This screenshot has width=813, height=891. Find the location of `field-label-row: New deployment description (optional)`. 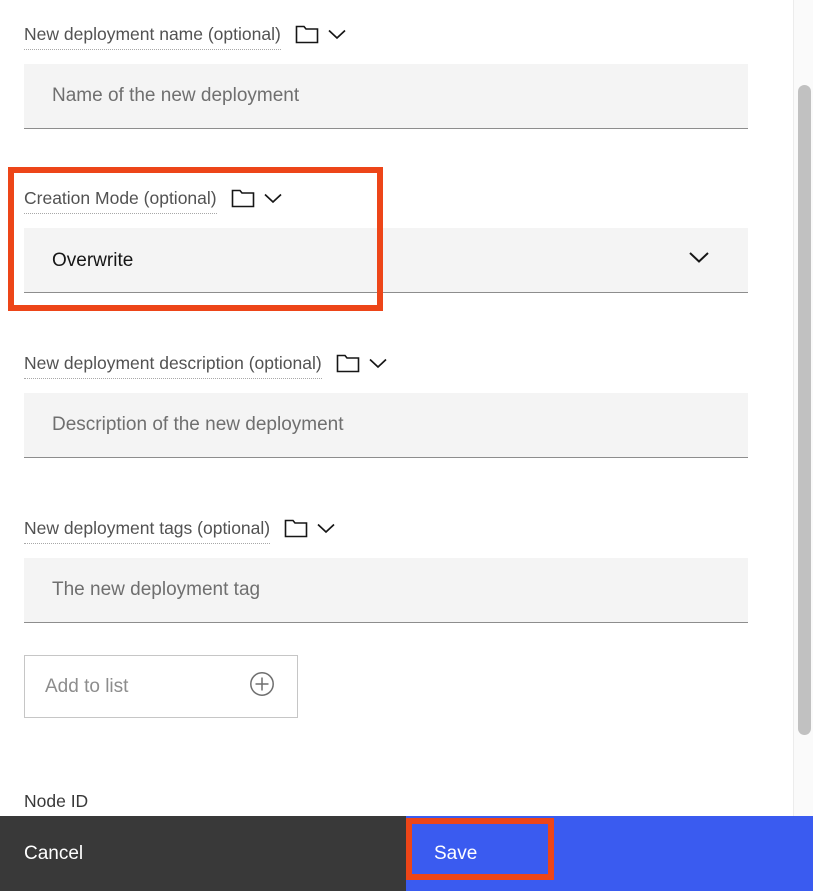

field-label-row: New deployment description (optional) is located at coordinates (396, 364).